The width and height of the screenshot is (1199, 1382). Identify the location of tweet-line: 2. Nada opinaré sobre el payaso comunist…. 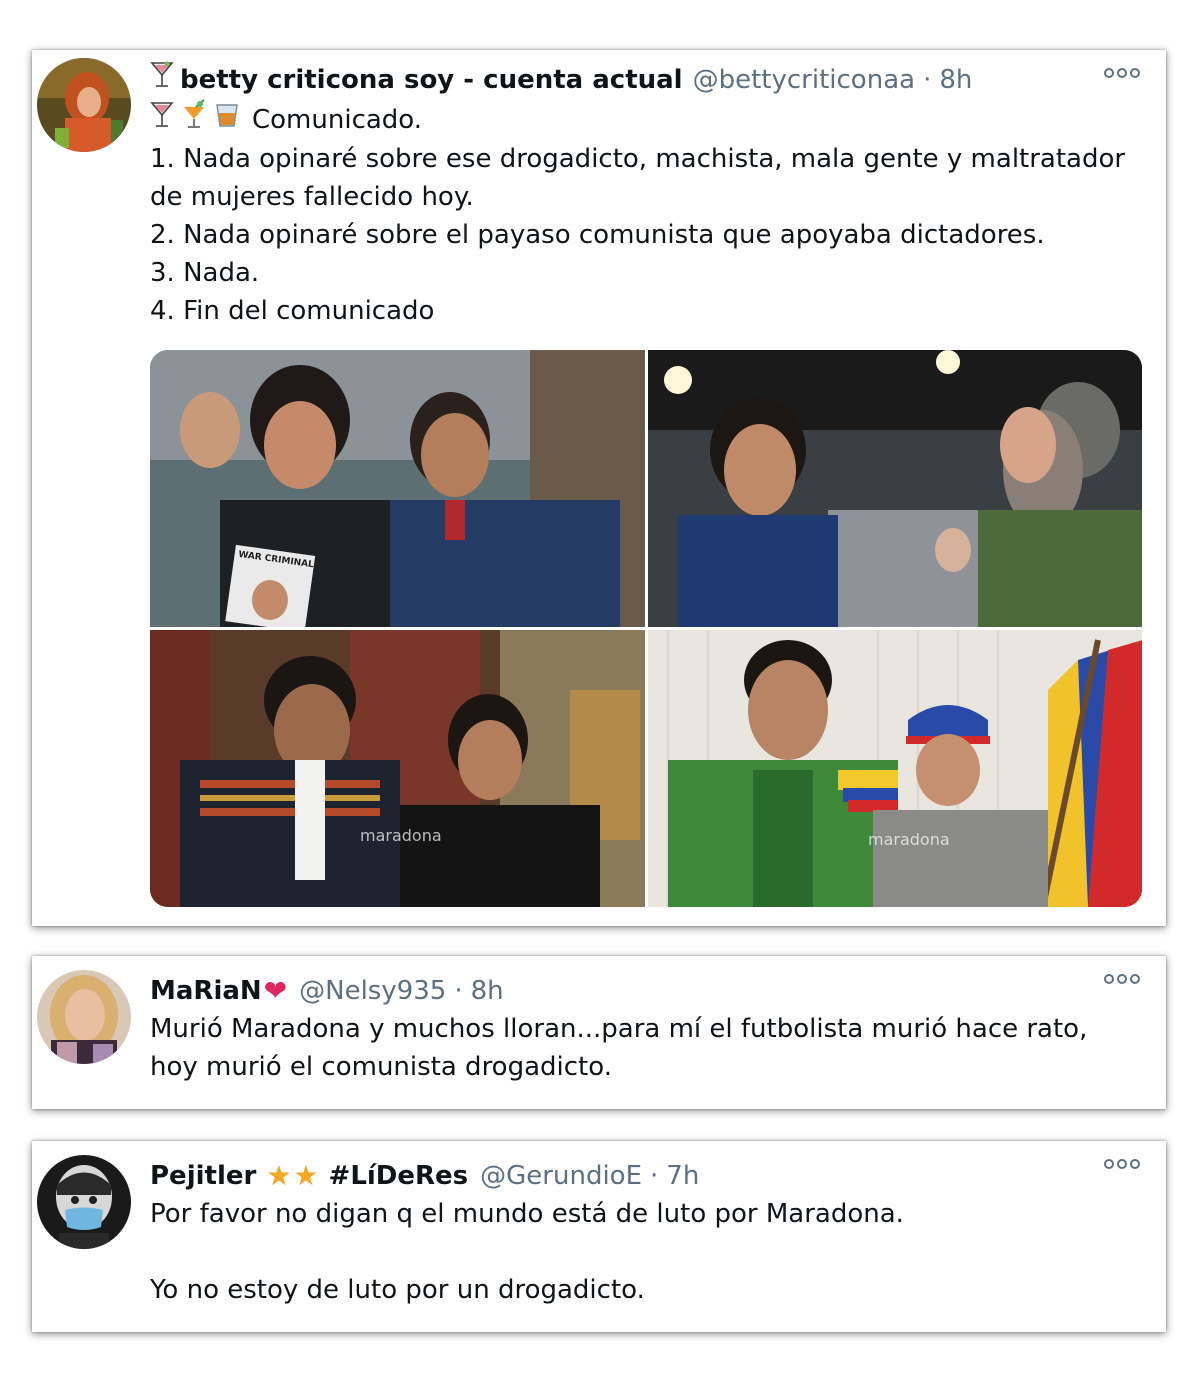
(597, 235).